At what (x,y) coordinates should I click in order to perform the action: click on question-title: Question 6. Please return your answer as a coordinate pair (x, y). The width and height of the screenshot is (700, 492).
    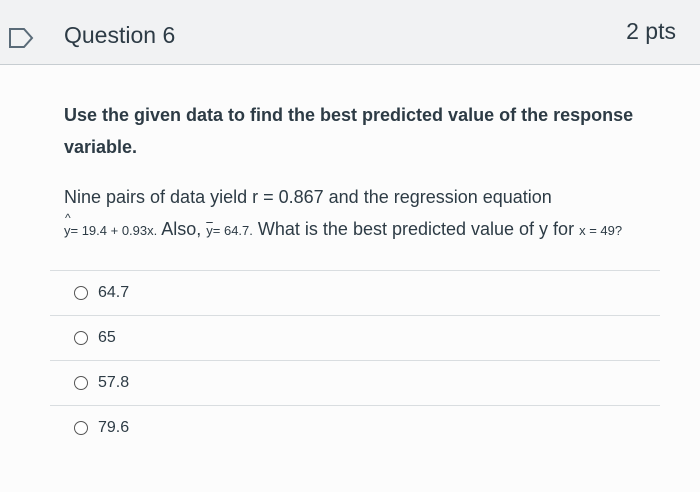
    Looking at the image, I should click on (120, 35).